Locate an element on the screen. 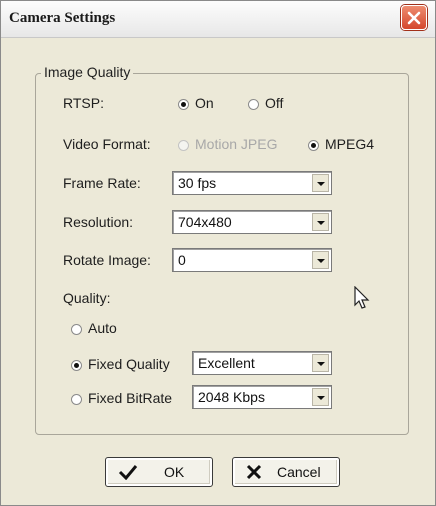  rtsp-off-label: Off is located at coordinates (274, 103).